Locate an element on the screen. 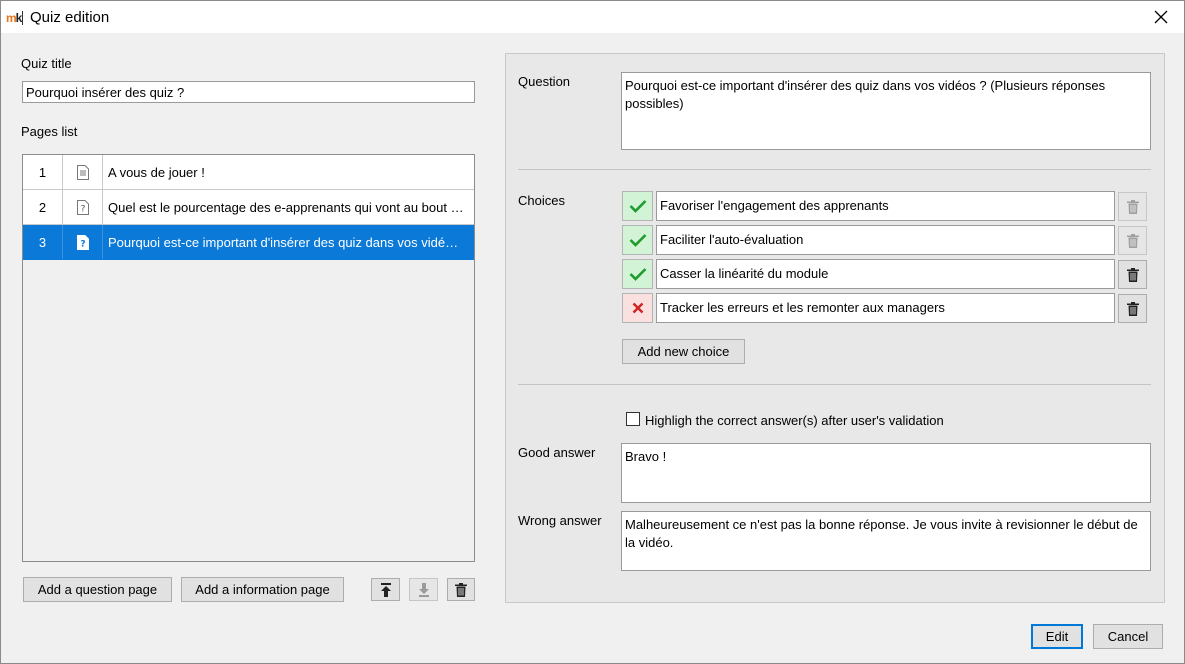  highlight-correct-checkbox is located at coordinates (633, 419).